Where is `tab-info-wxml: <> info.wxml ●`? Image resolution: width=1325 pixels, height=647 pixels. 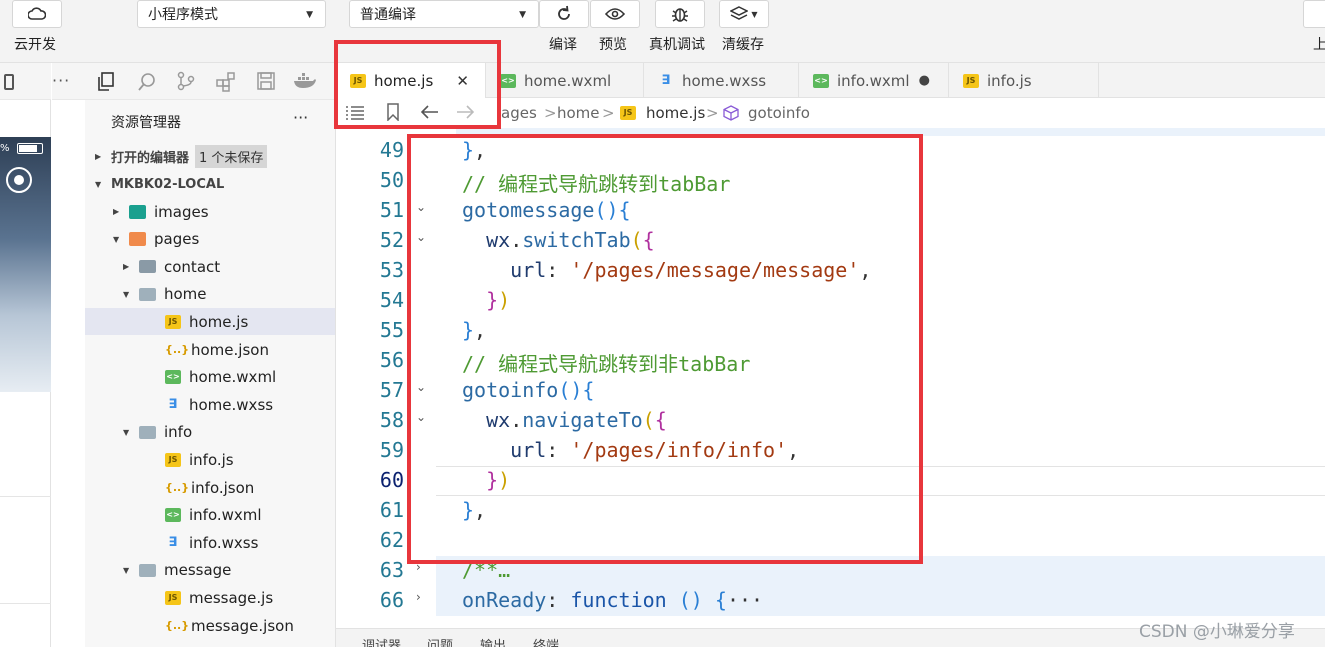 tab-info-wxml: <> info.wxml ● is located at coordinates (874, 80).